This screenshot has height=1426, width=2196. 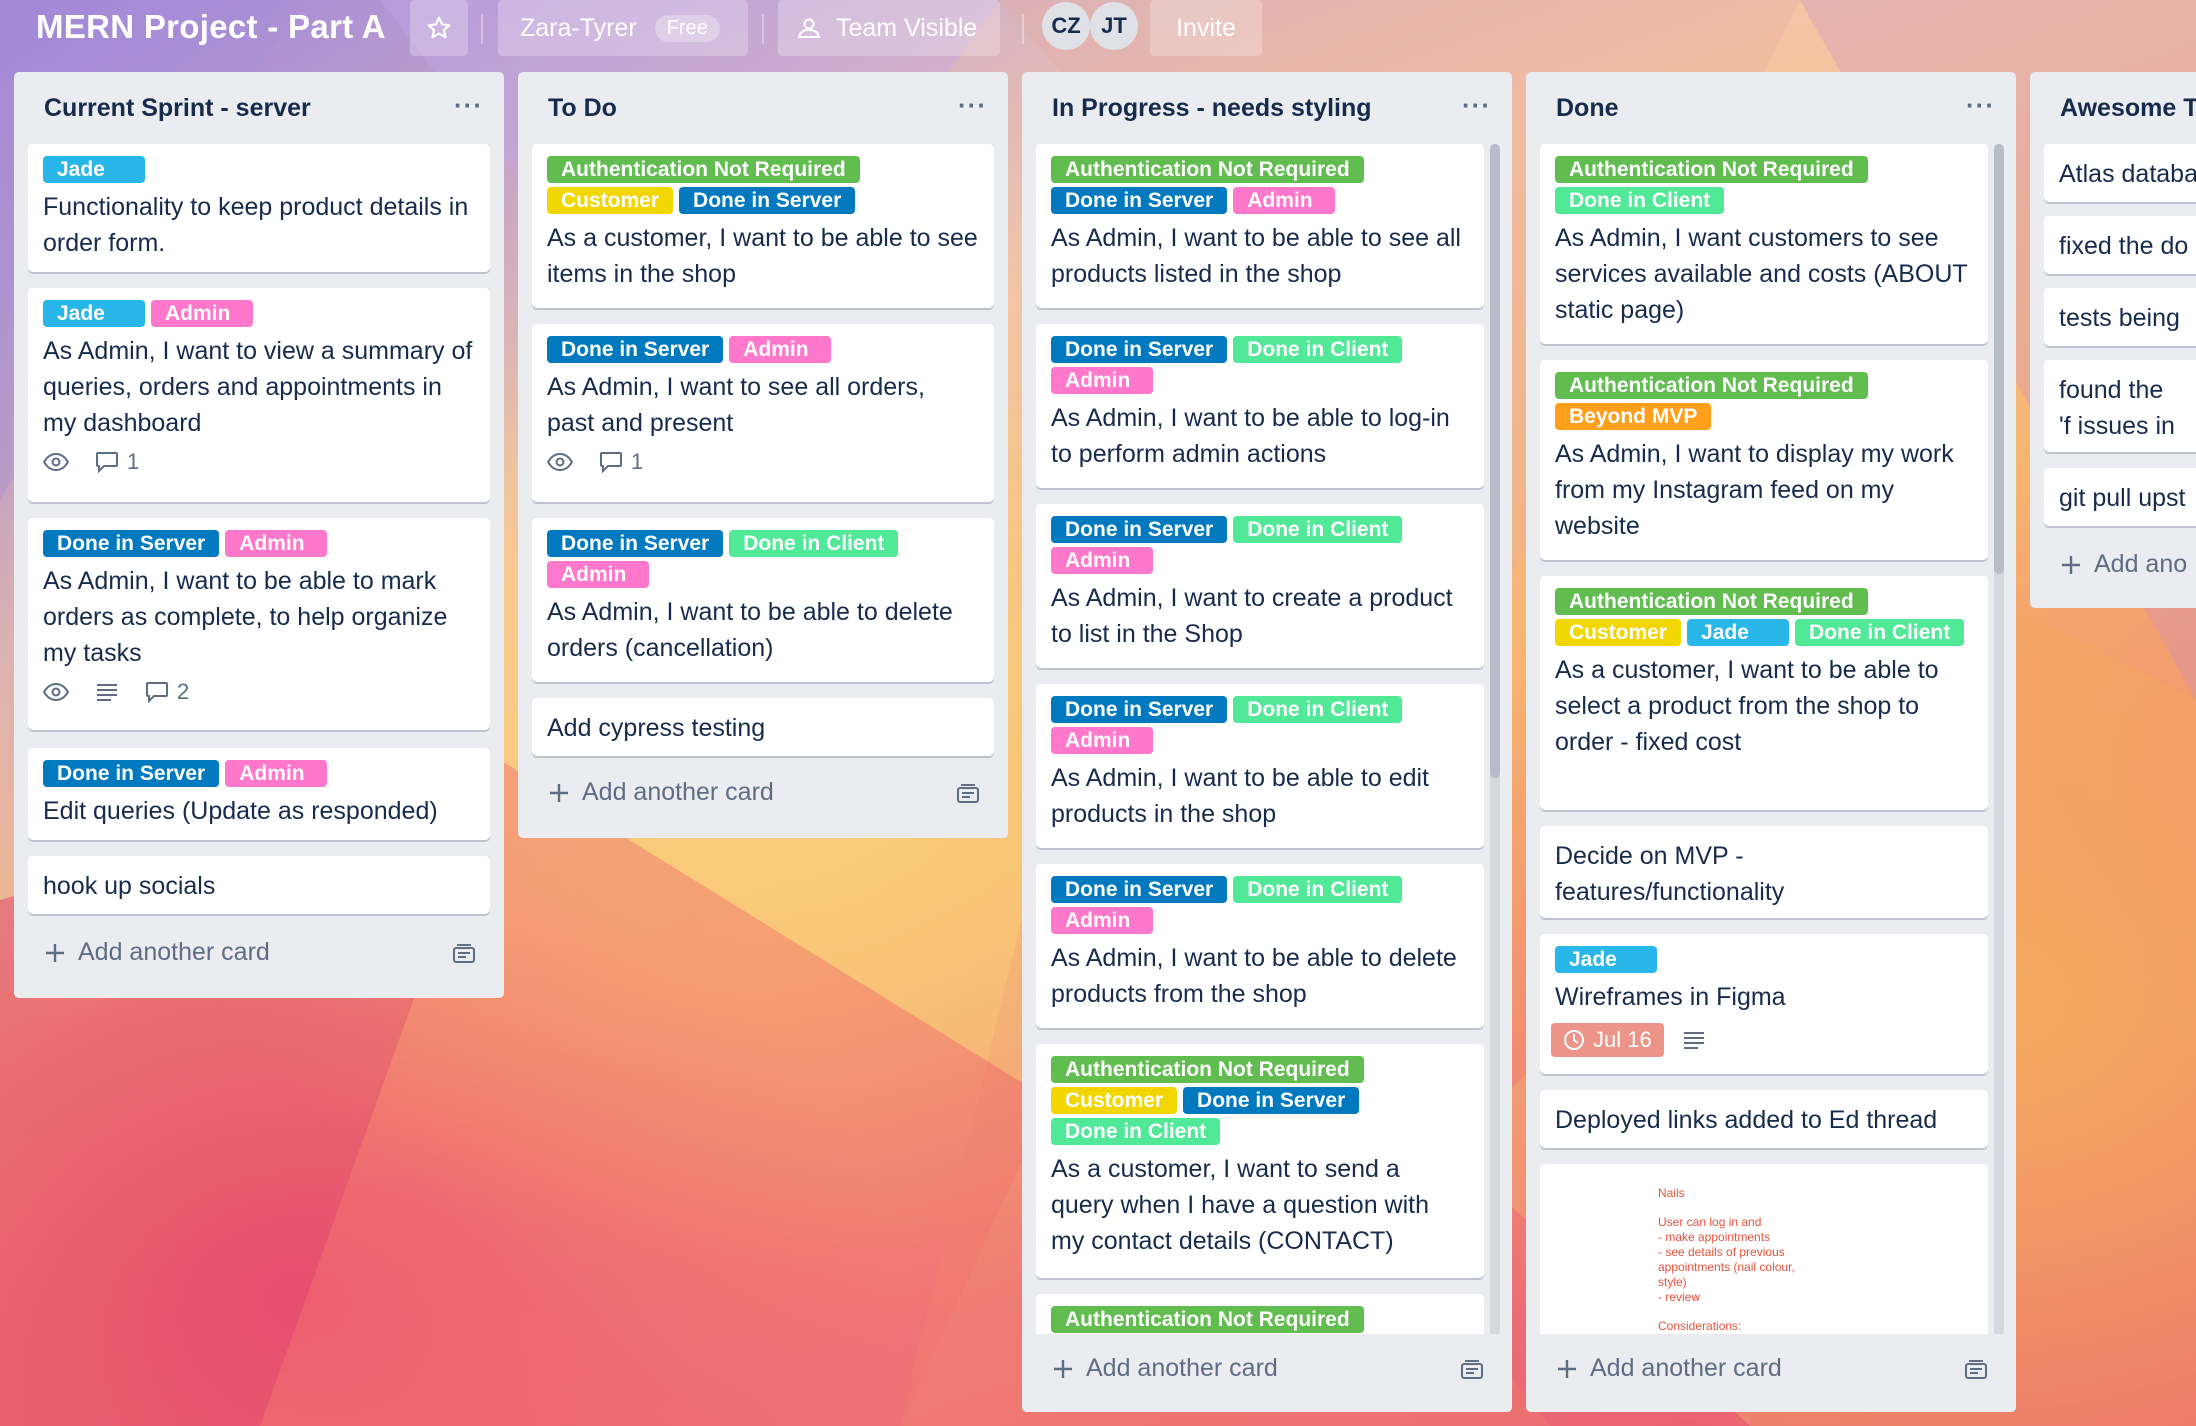 What do you see at coordinates (1607, 1040) in the screenshot?
I see `due-date-badge: Jul 16` at bounding box center [1607, 1040].